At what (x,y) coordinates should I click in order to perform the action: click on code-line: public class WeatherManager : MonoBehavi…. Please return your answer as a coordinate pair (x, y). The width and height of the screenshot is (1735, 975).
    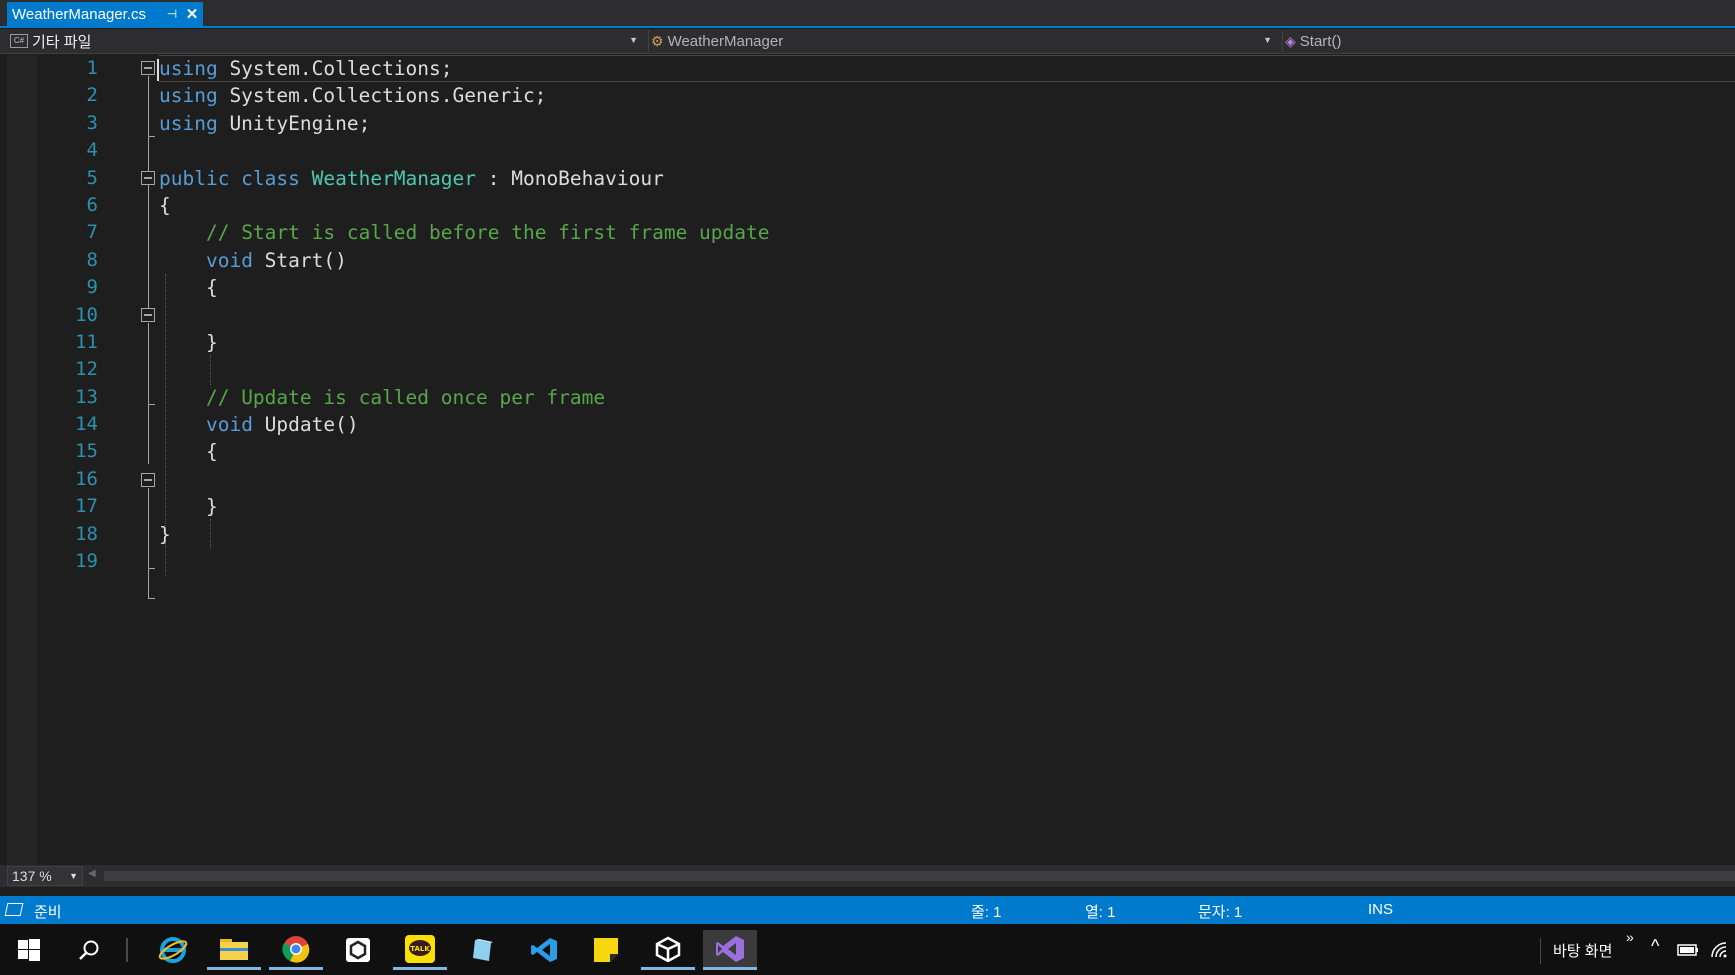
    Looking at the image, I should click on (947, 178).